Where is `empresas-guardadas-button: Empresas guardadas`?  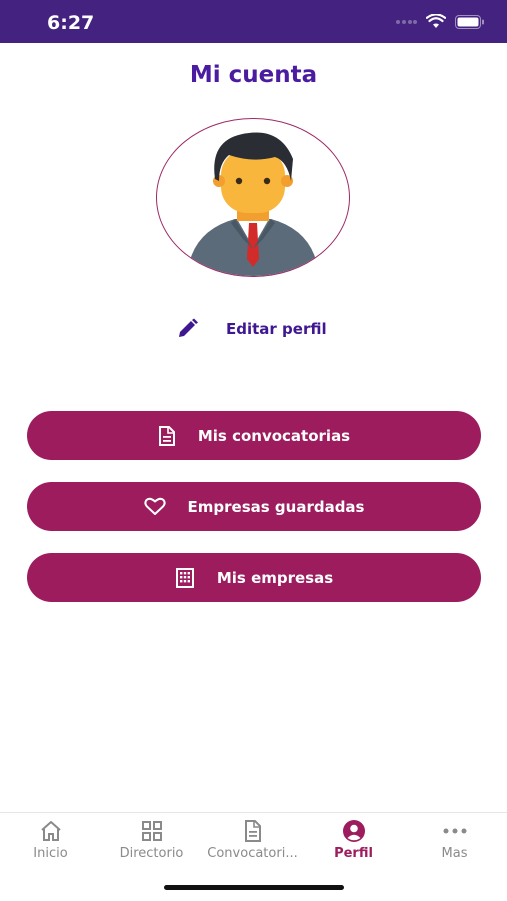 empresas-guardadas-button: Empresas guardadas is located at coordinates (254, 506).